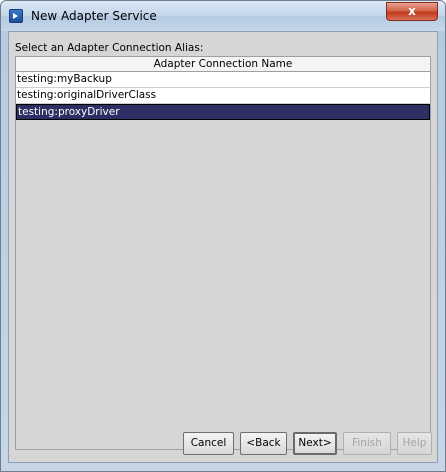 This screenshot has width=446, height=472. Describe the element at coordinates (109, 48) in the screenshot. I see `select-alias-label: Select an Adapter Connection Alias:` at that location.